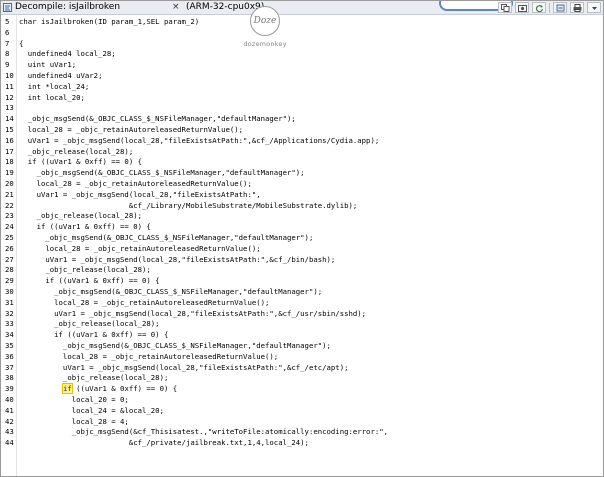 This screenshot has width=604, height=477. What do you see at coordinates (9, 227) in the screenshot?
I see `line-number: 24` at bounding box center [9, 227].